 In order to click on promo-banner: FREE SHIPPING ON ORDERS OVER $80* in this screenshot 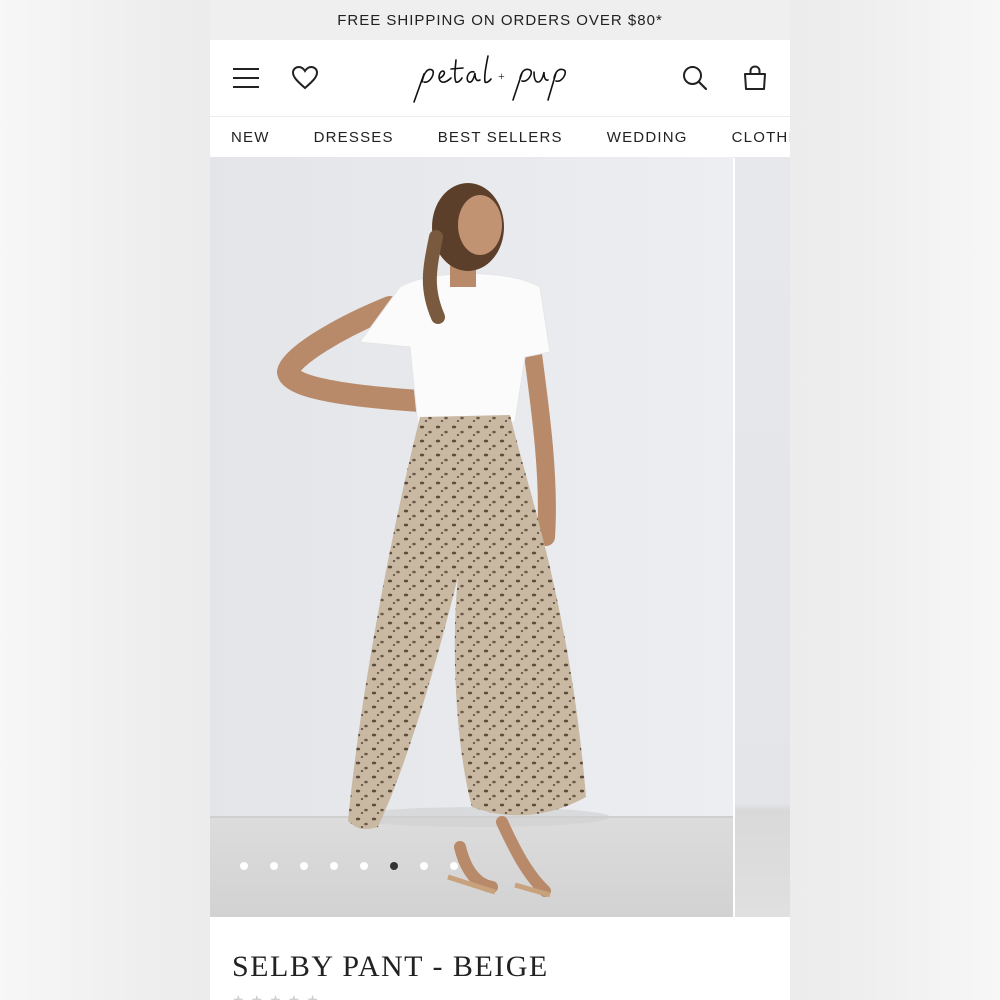, I will do `click(500, 20)`.